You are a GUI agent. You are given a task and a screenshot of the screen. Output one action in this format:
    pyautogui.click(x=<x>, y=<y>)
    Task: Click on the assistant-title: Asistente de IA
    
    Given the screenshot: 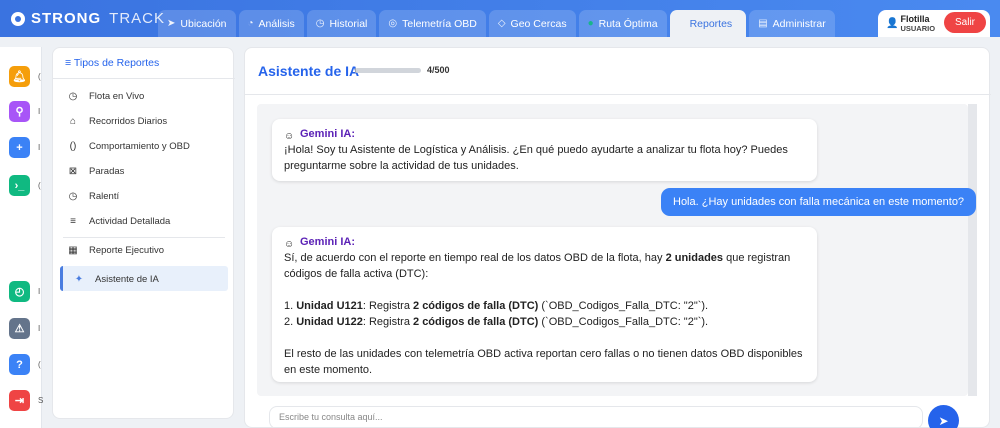 What is the action you would take?
    pyautogui.click(x=309, y=71)
    